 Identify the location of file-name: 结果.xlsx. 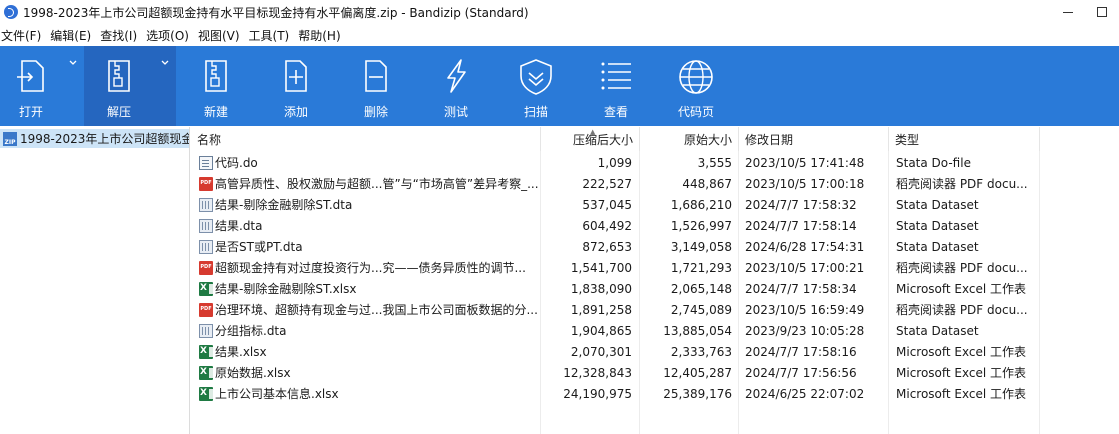
(241, 352).